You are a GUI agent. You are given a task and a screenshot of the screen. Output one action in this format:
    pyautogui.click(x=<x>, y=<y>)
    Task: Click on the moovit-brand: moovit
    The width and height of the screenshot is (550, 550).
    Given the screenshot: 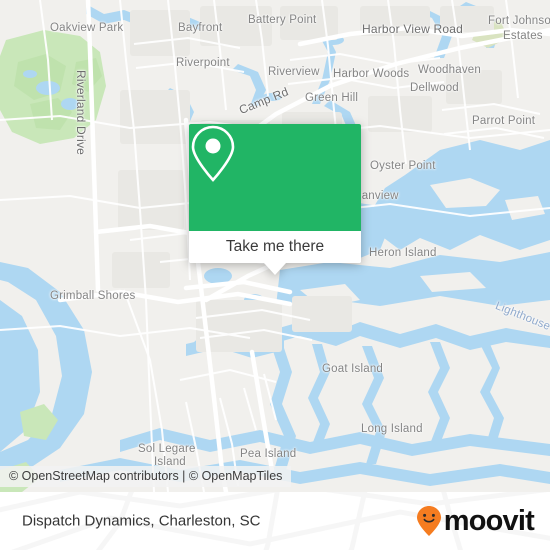 What is the action you would take?
    pyautogui.click(x=475, y=520)
    